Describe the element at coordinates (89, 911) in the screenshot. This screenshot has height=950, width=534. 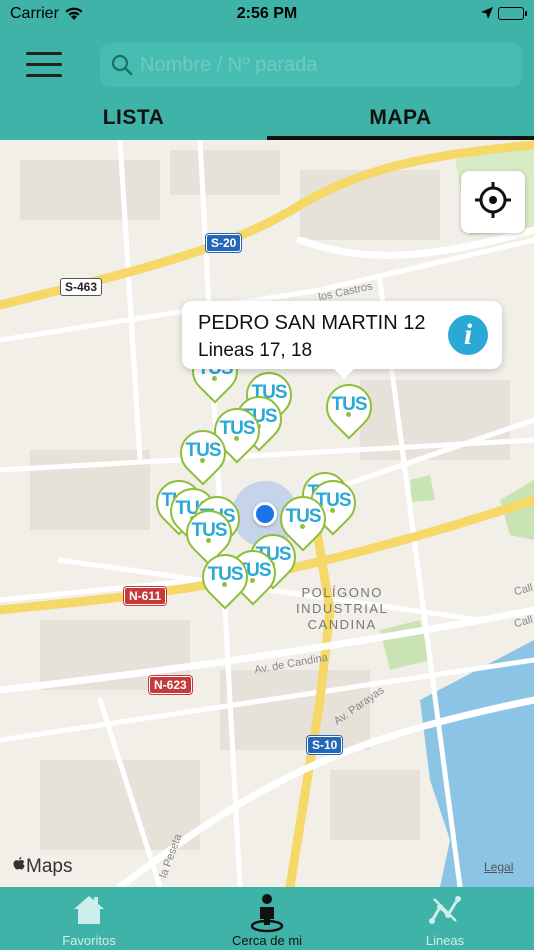
I see `home-icon` at that location.